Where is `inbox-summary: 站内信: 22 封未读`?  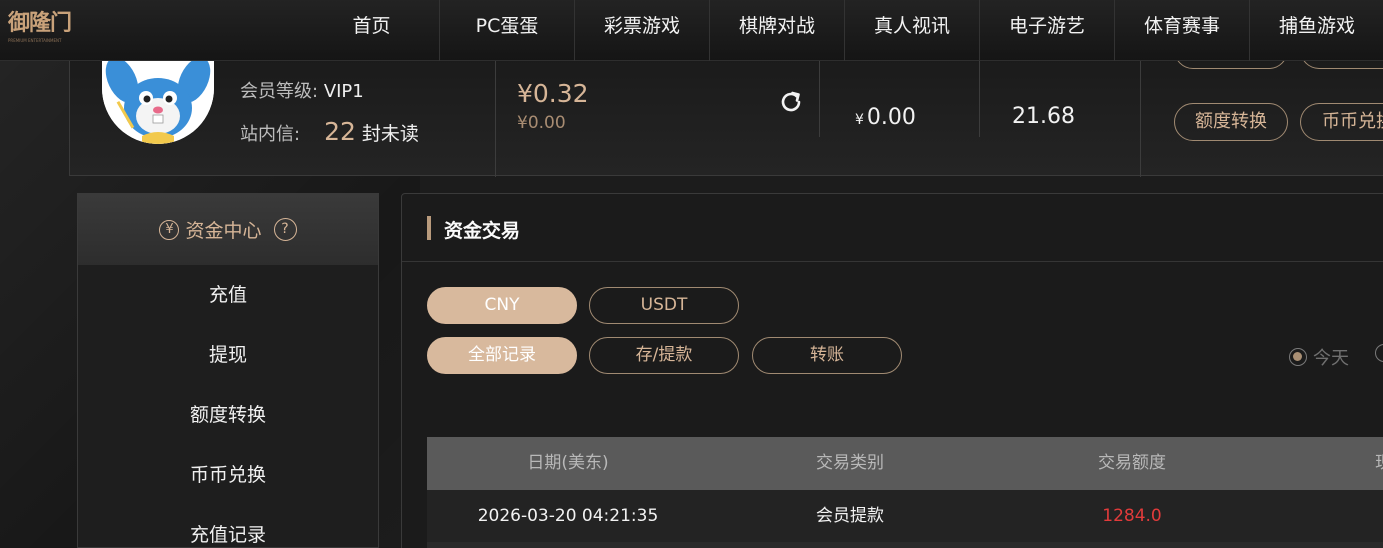
inbox-summary: 站内信: 22 封未读 is located at coordinates (329, 131).